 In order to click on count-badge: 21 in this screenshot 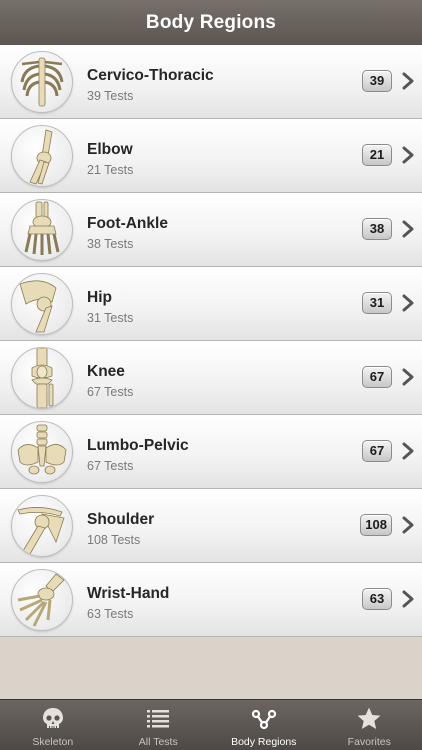, I will do `click(377, 155)`.